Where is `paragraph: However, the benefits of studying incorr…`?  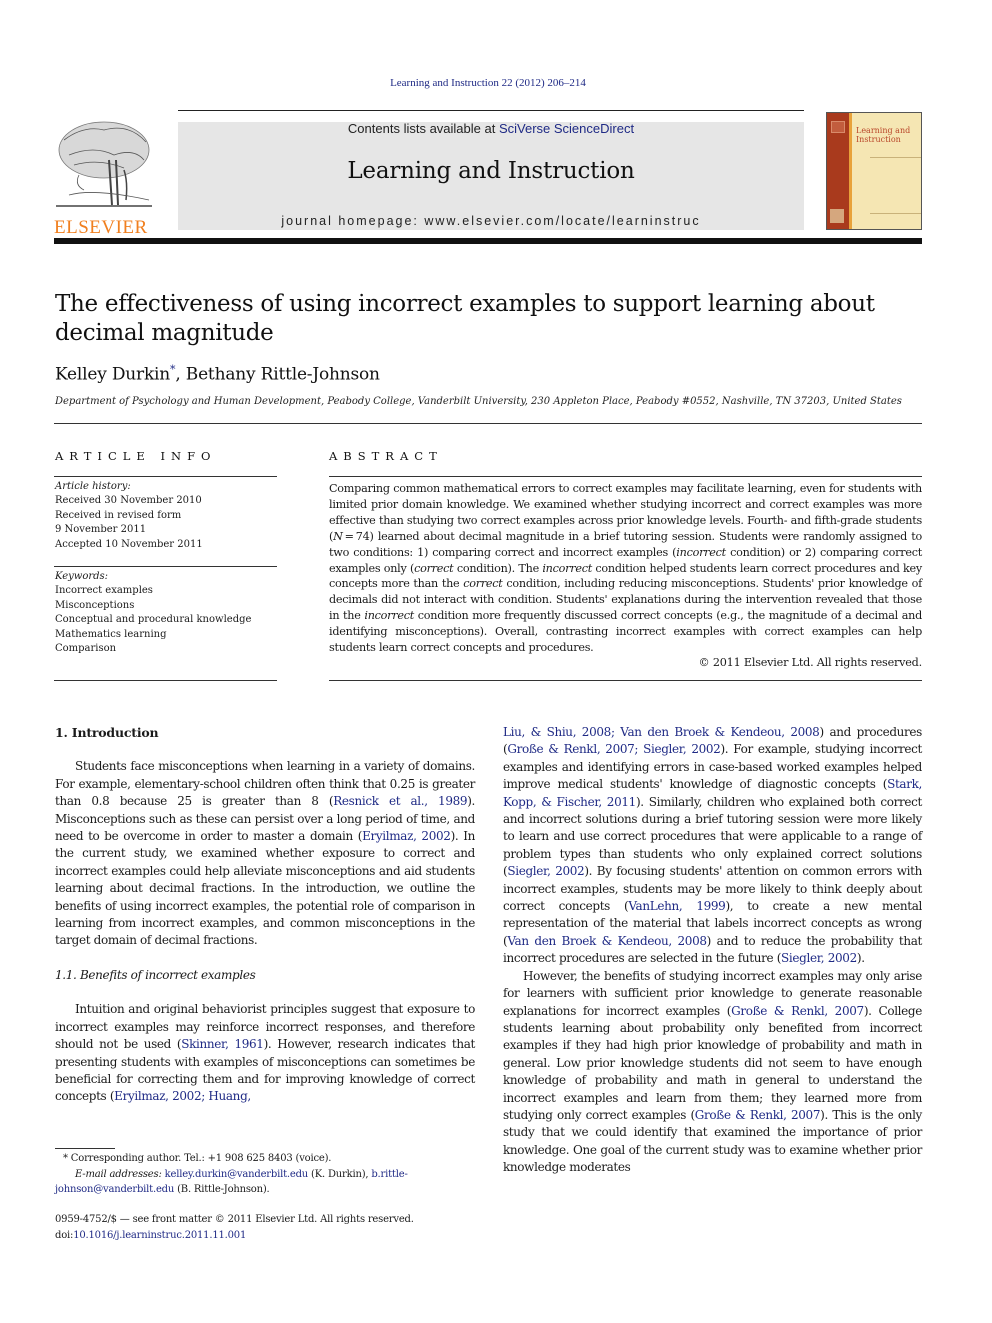
paragraph: However, the benefits of studying incorr… is located at coordinates (712, 1072).